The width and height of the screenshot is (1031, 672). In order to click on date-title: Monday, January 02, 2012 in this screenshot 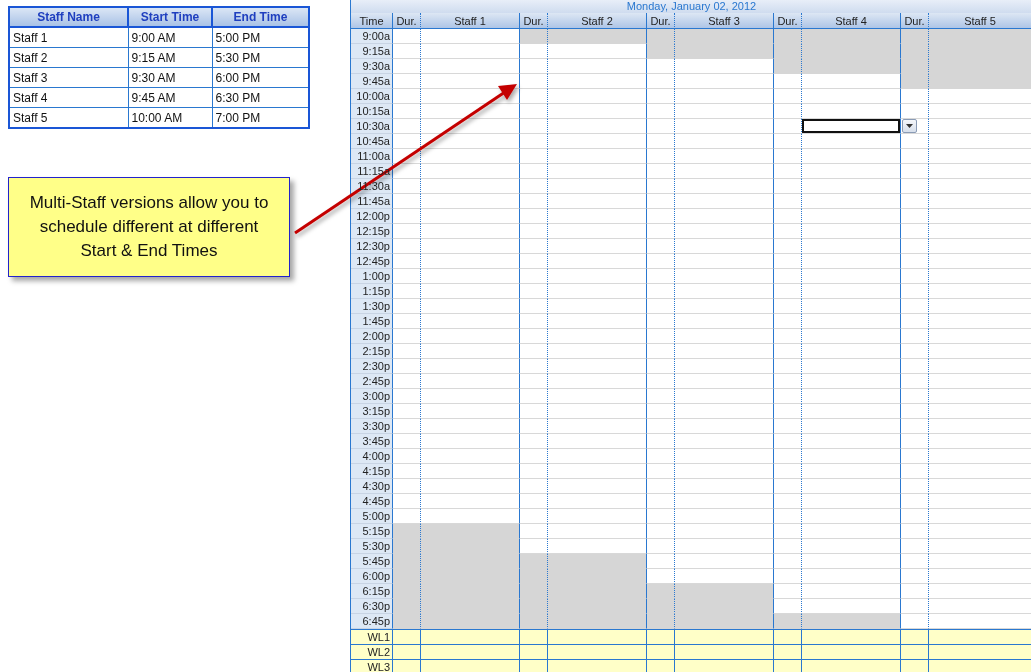, I will do `click(691, 6)`.